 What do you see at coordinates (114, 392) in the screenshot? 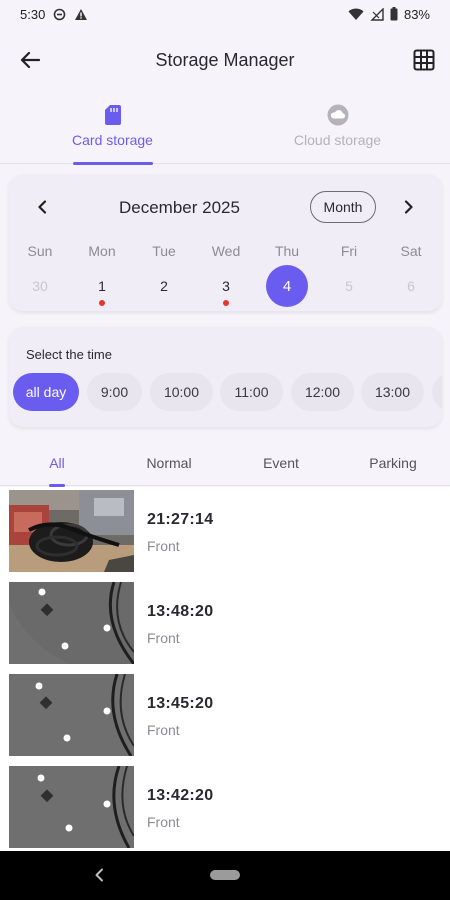
I see `time-chip: 9:00` at bounding box center [114, 392].